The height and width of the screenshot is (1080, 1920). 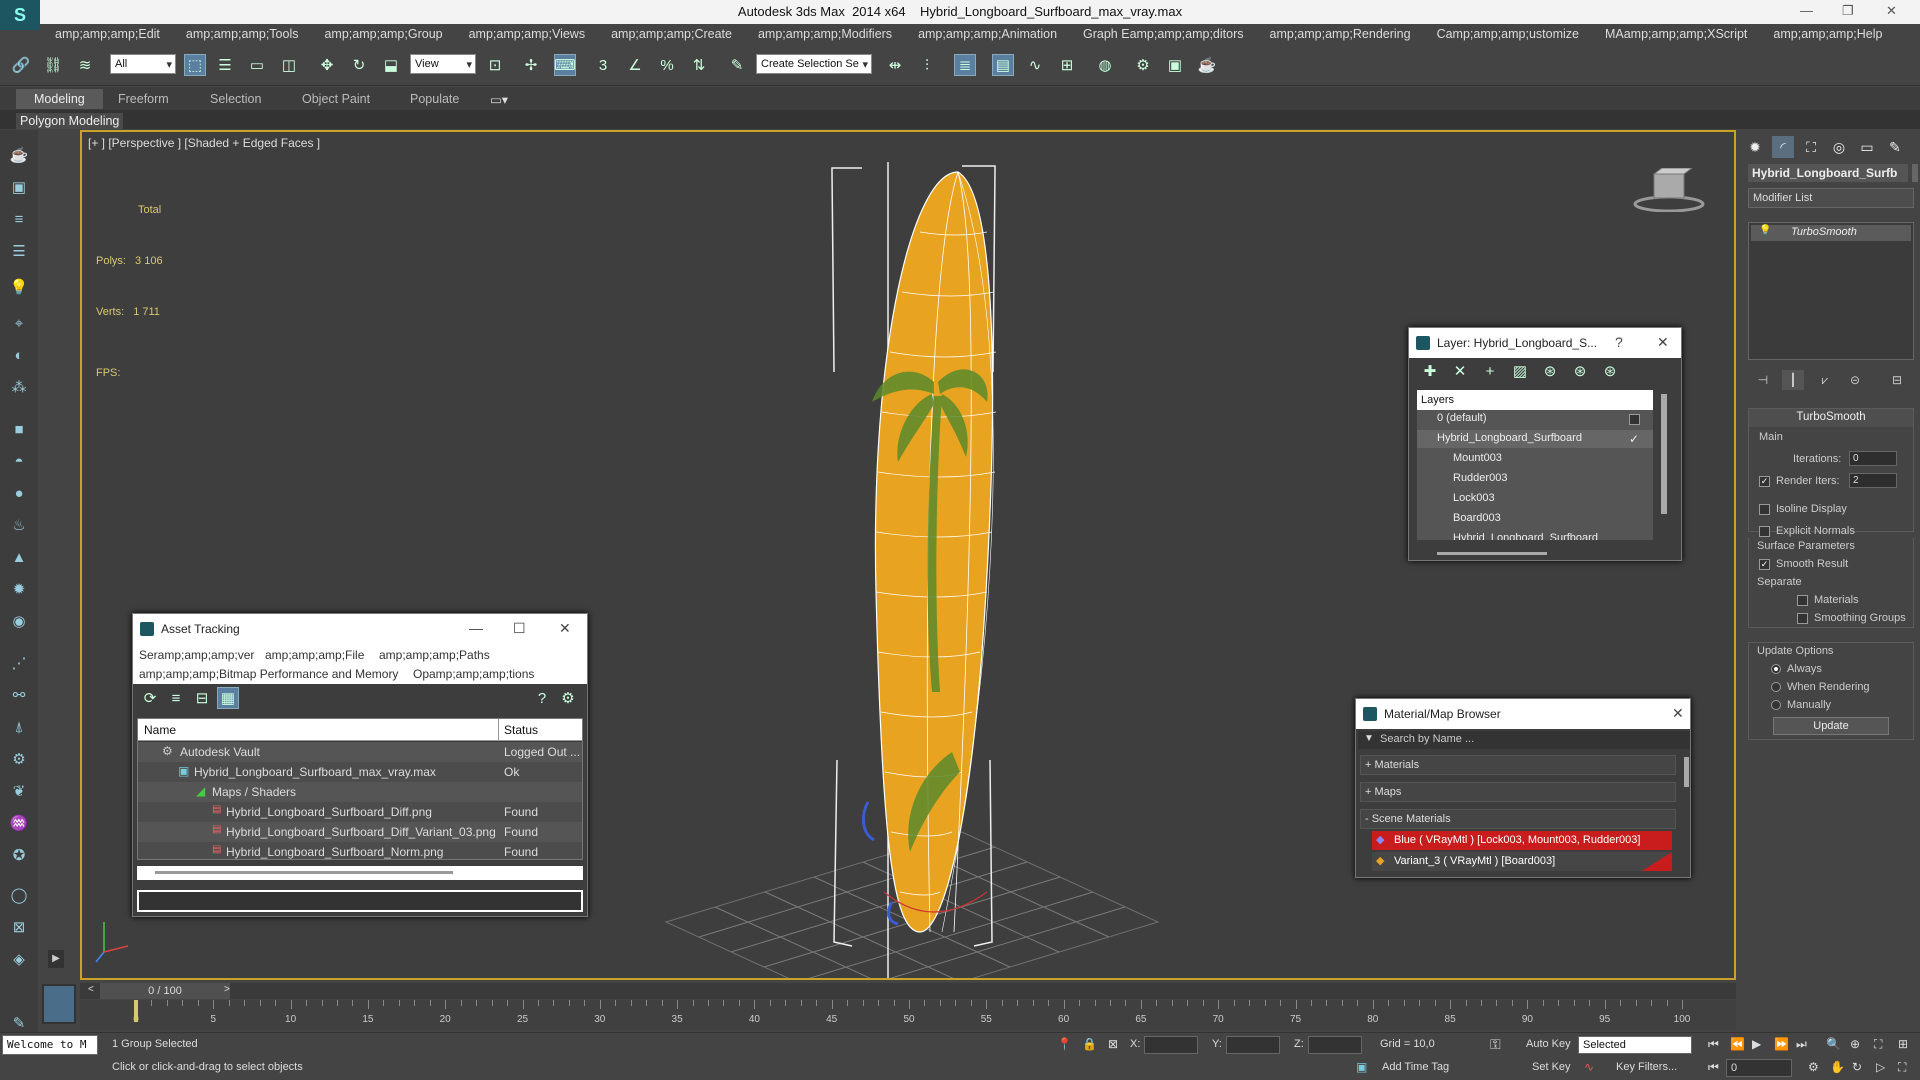 I want to click on list-view-icon: ≡, so click(x=176, y=698).